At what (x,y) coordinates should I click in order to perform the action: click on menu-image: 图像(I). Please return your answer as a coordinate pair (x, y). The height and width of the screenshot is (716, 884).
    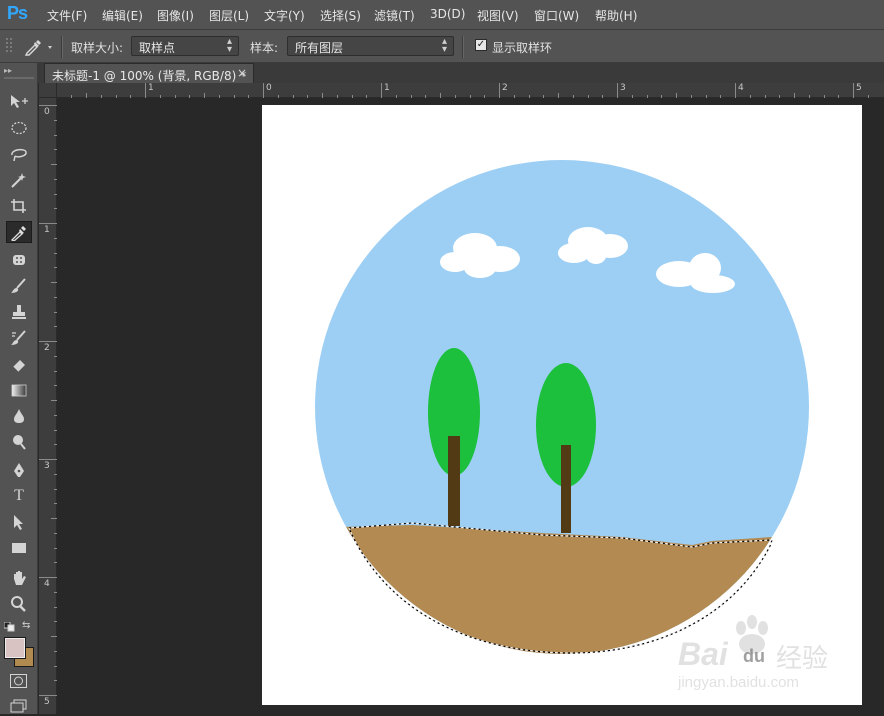
    Looking at the image, I should click on (175, 15).